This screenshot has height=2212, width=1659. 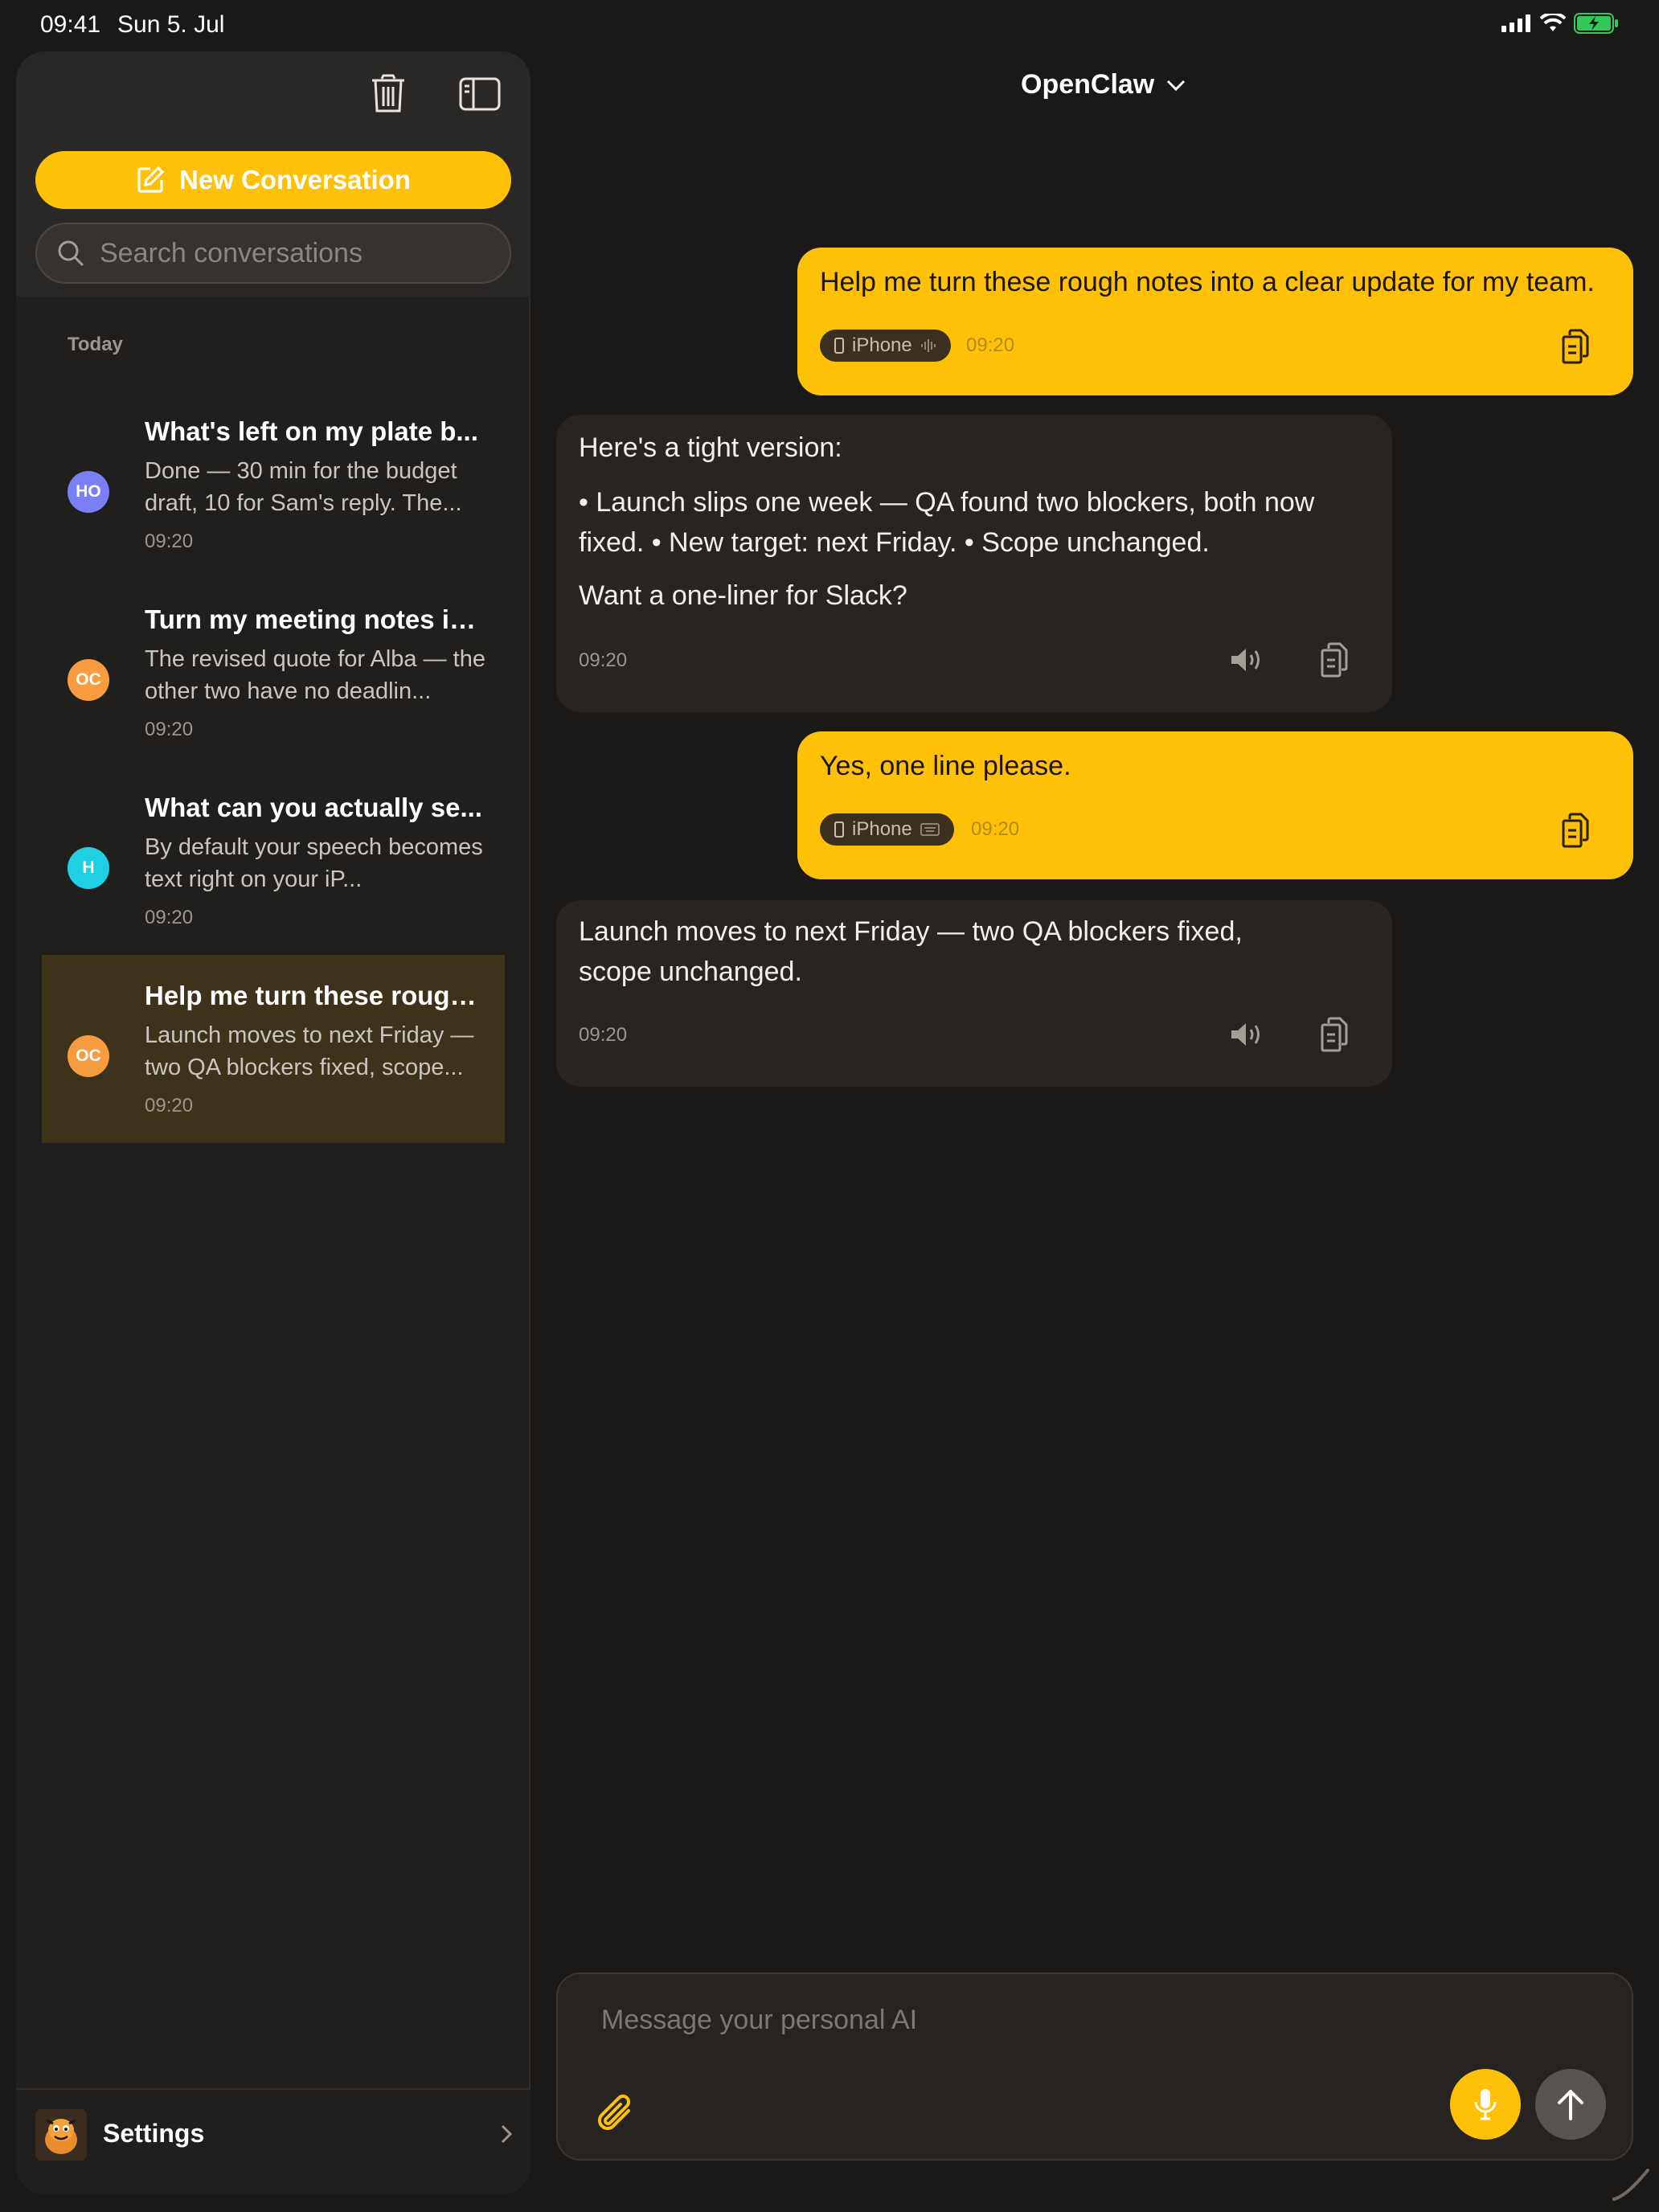 I want to click on new-conversation-label: New Conversation, so click(x=295, y=180).